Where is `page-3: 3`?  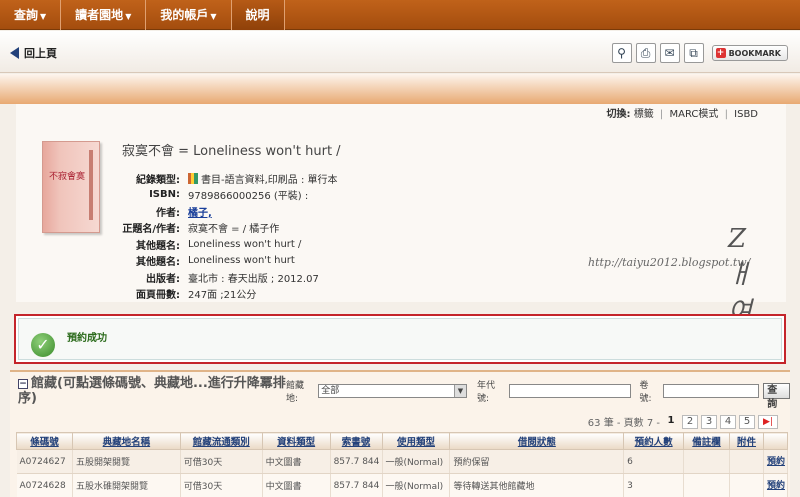 page-3: 3 is located at coordinates (709, 421).